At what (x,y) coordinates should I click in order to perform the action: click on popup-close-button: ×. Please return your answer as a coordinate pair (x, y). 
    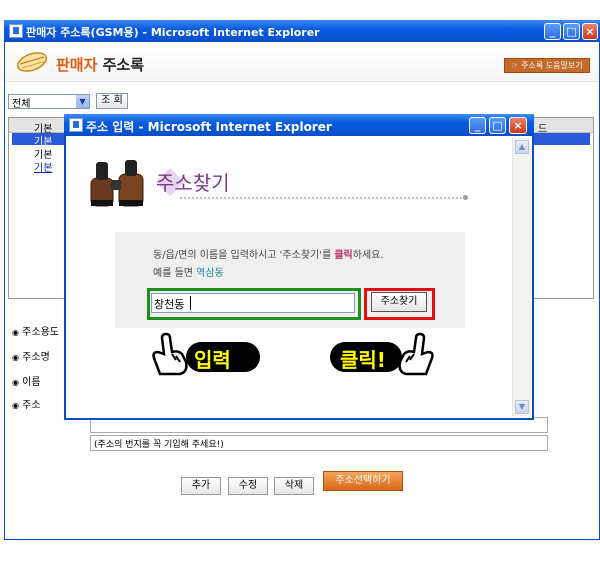
    Looking at the image, I should click on (518, 125).